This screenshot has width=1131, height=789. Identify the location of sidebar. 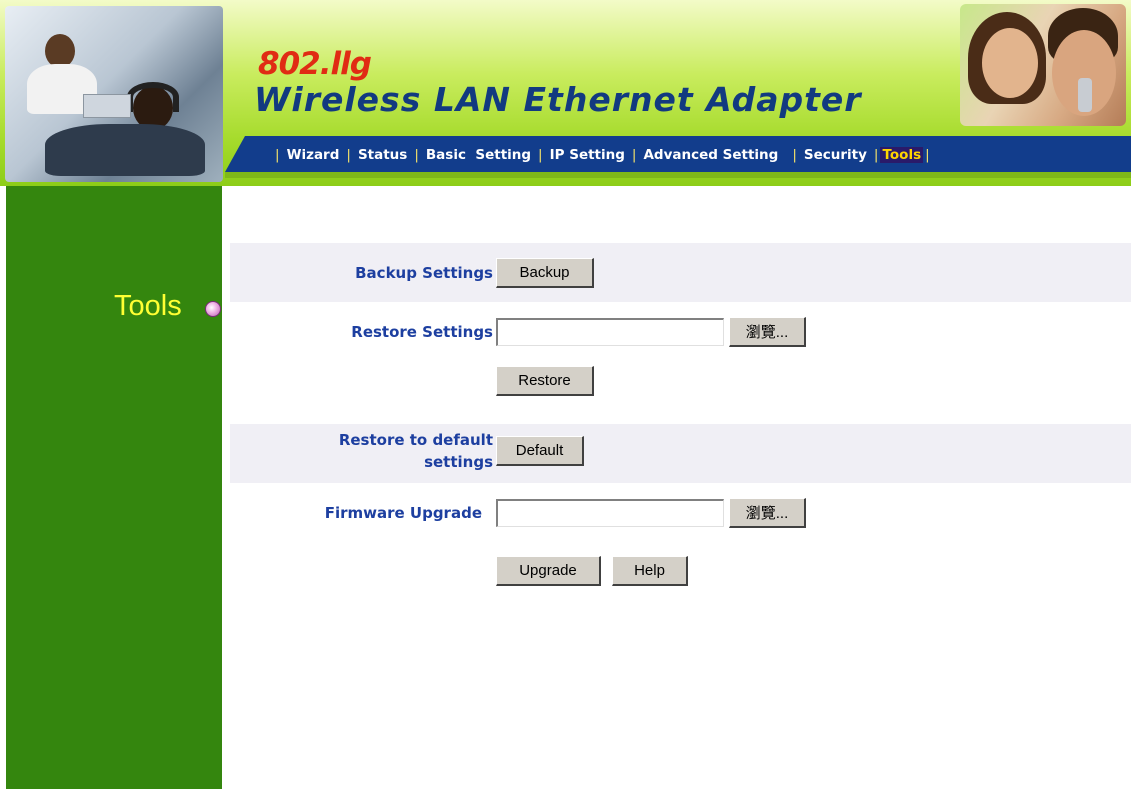
(114, 487).